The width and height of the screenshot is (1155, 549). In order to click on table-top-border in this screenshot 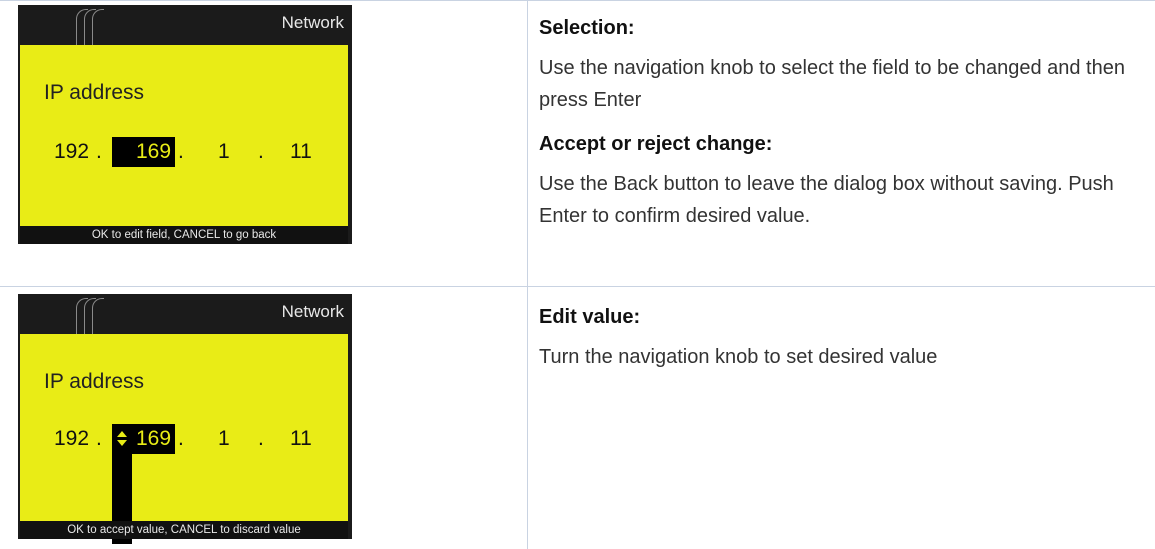, I will do `click(577, 0)`.